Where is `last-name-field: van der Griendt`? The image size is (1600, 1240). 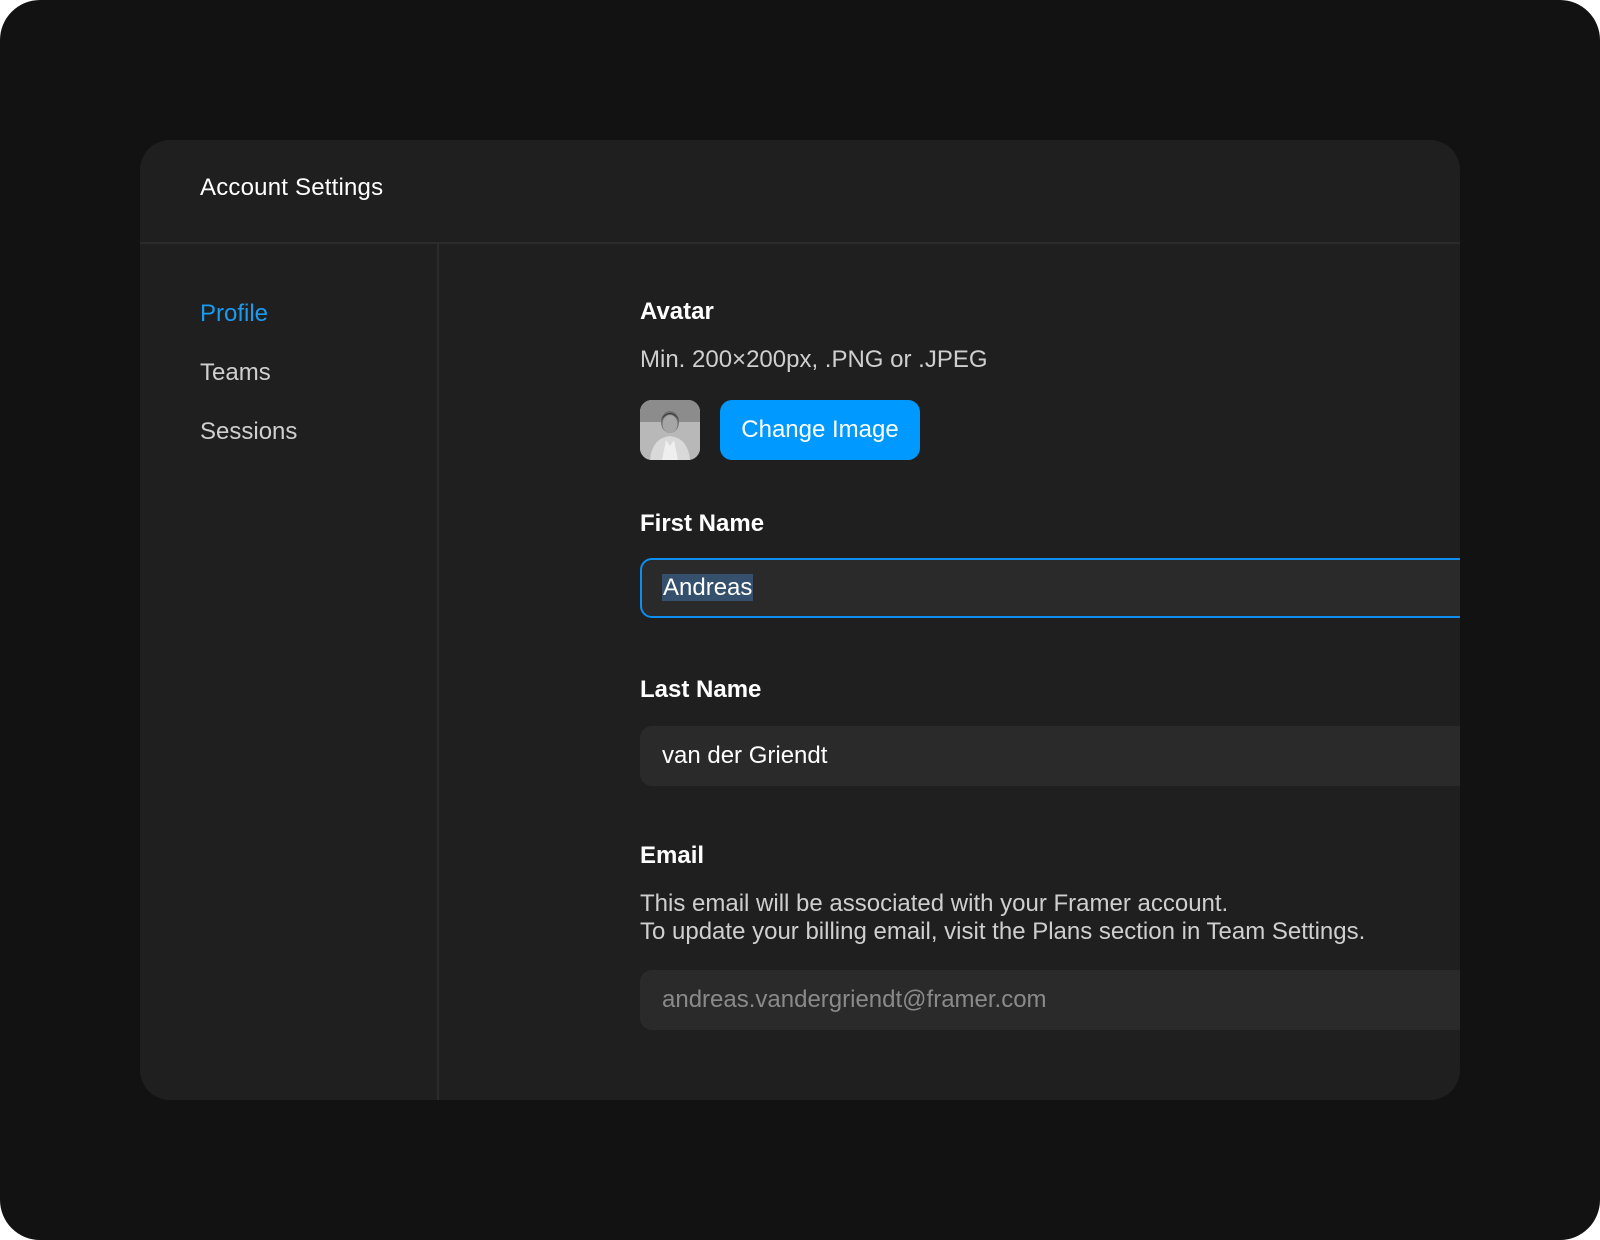
last-name-field: van der Griendt is located at coordinates (1050, 756).